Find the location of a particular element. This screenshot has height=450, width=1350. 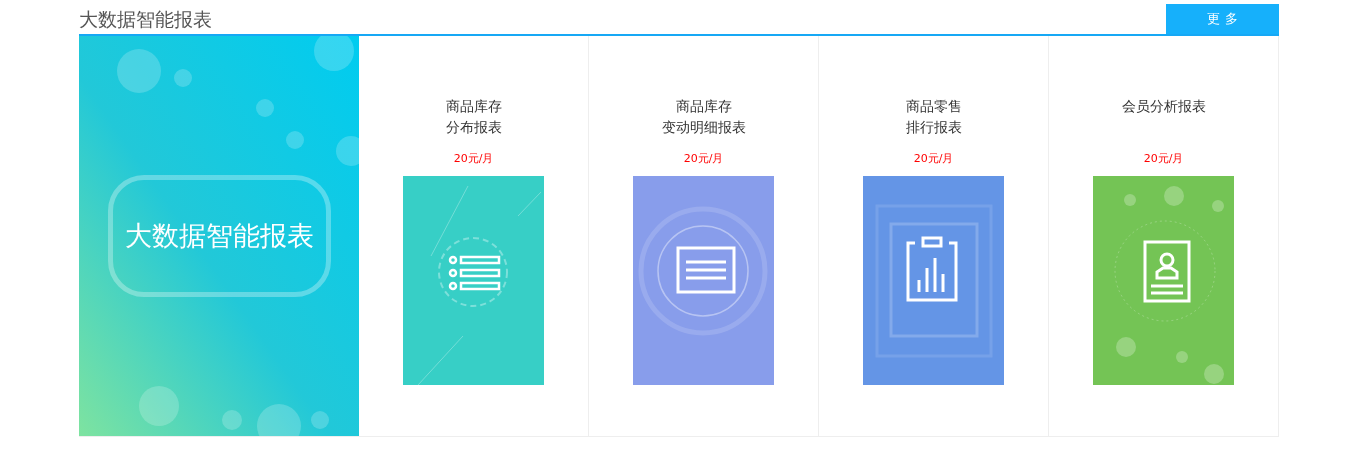

report-title: 变动明细报表 is located at coordinates (703, 127).